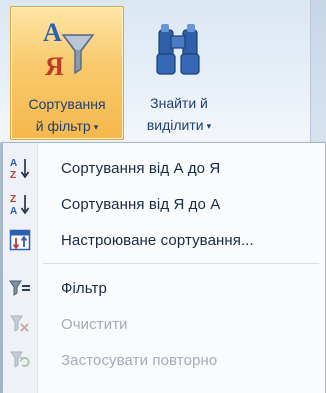  I want to click on sort-filter-label-line2-wrap: й фільтр ▾, so click(67, 126).